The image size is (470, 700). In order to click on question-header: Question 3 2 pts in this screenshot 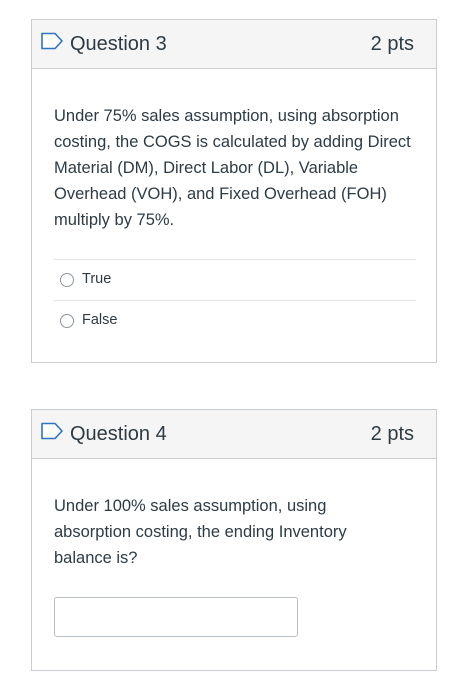, I will do `click(234, 44)`.